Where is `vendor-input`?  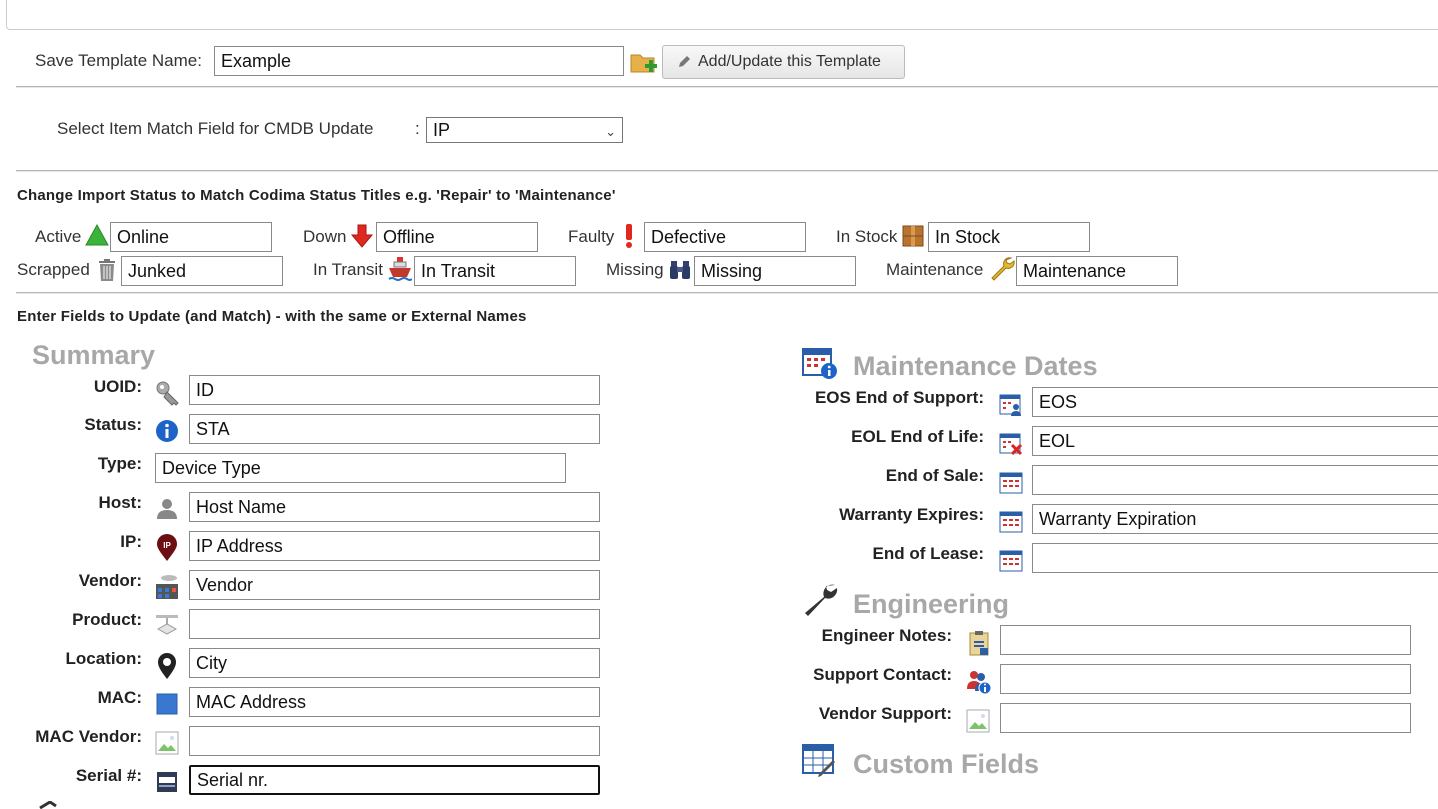 vendor-input is located at coordinates (394, 585).